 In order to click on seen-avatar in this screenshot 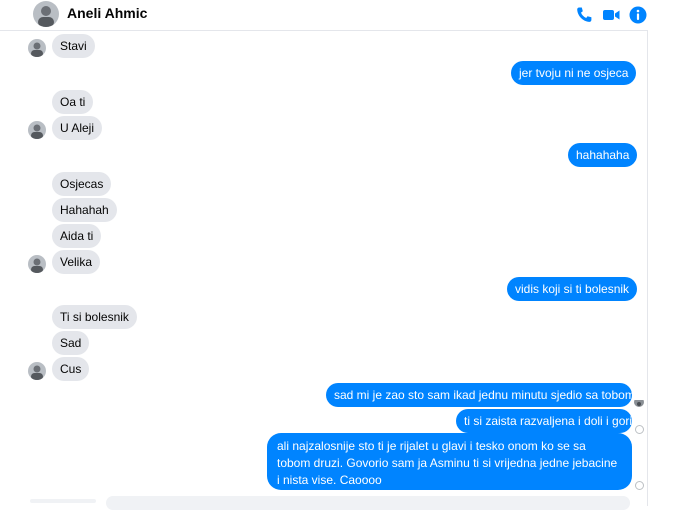, I will do `click(639, 402)`.